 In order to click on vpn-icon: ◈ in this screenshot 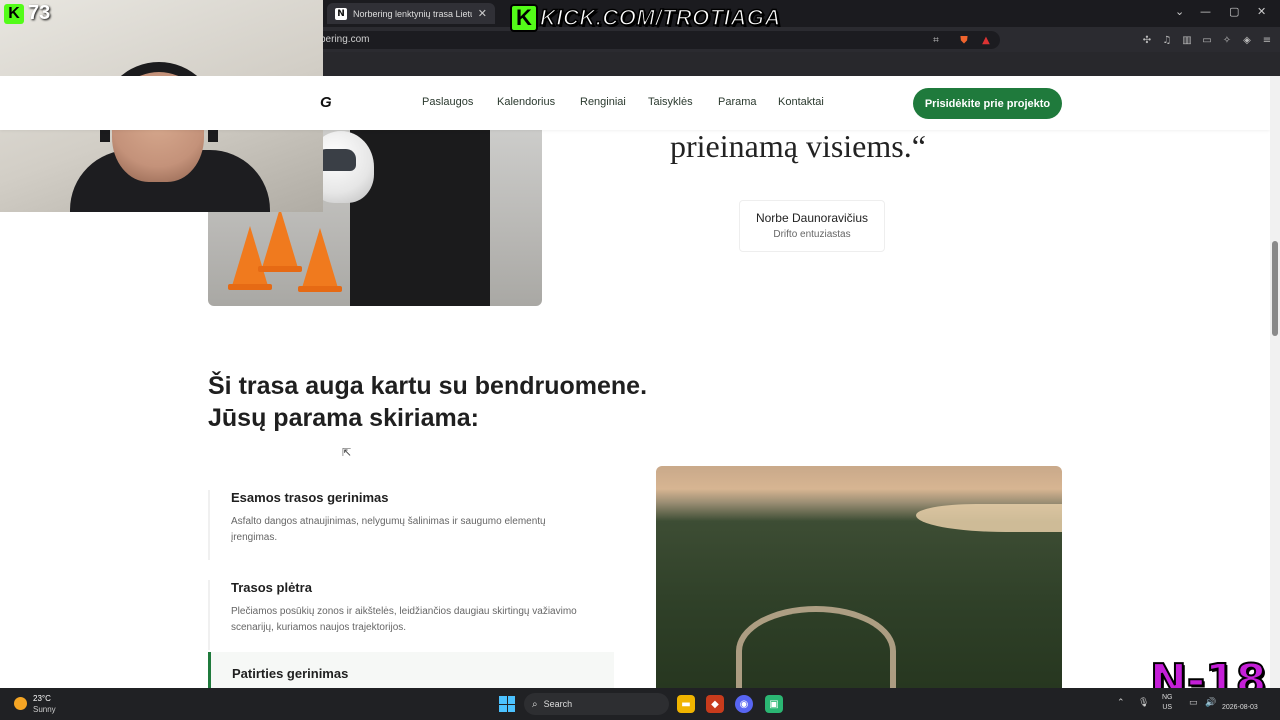, I will do `click(1247, 40)`.